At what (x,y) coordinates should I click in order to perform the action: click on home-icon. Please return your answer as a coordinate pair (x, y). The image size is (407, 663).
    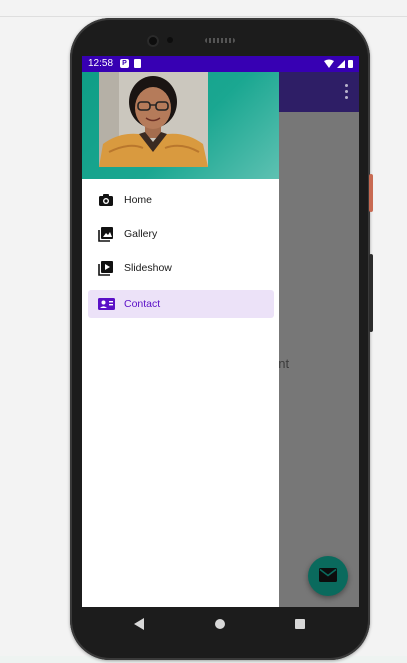
    Looking at the image, I should click on (220, 624).